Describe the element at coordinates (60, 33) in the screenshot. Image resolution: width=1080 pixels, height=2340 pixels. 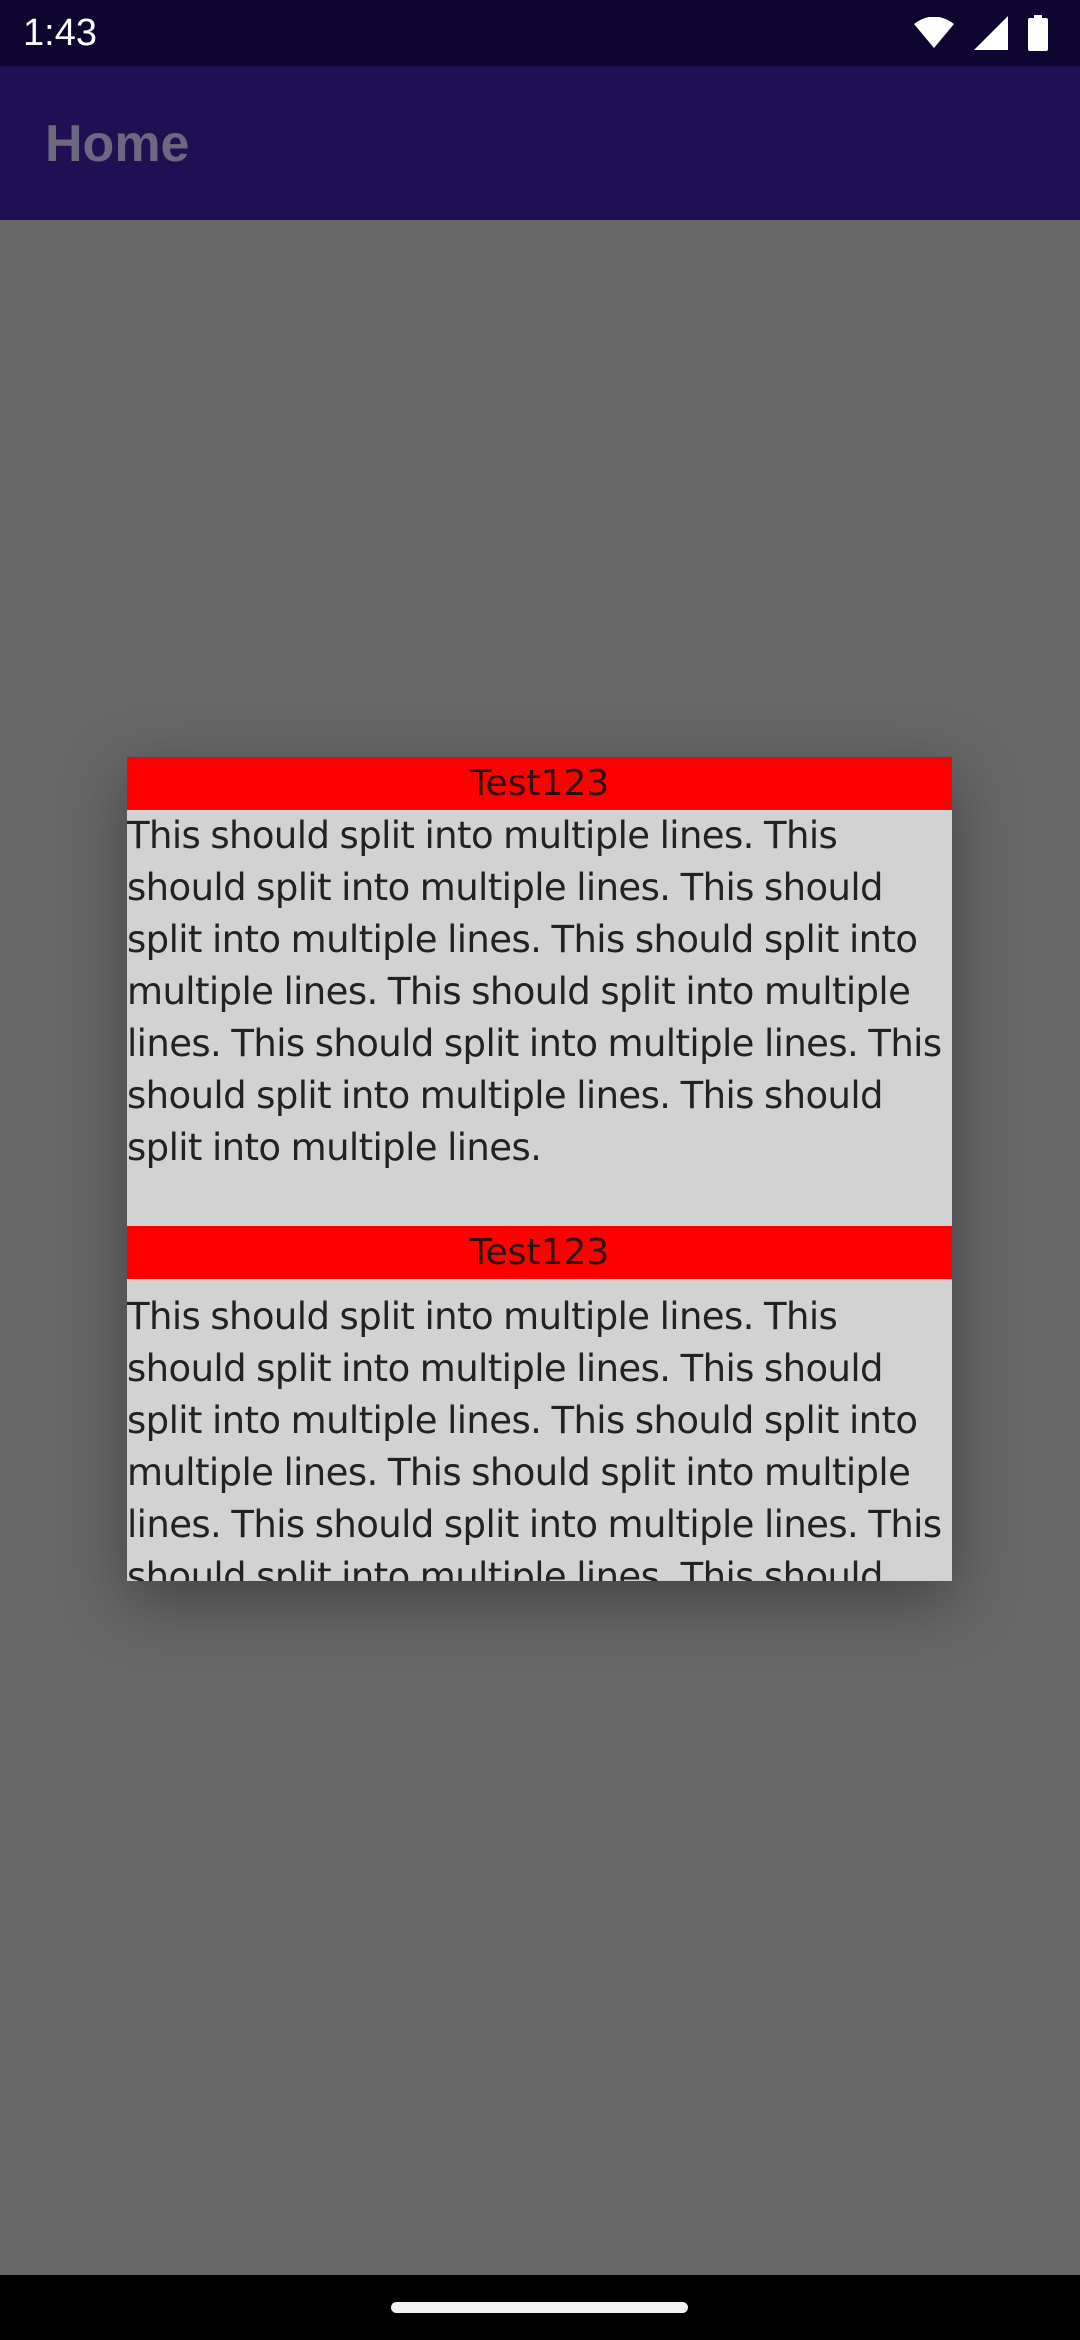
I see `status-time: 1:43` at that location.